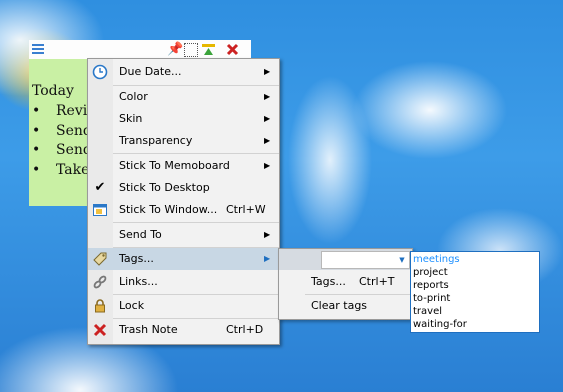 The width and height of the screenshot is (563, 392). What do you see at coordinates (62, 171) in the screenshot?
I see `list-item: Take` at bounding box center [62, 171].